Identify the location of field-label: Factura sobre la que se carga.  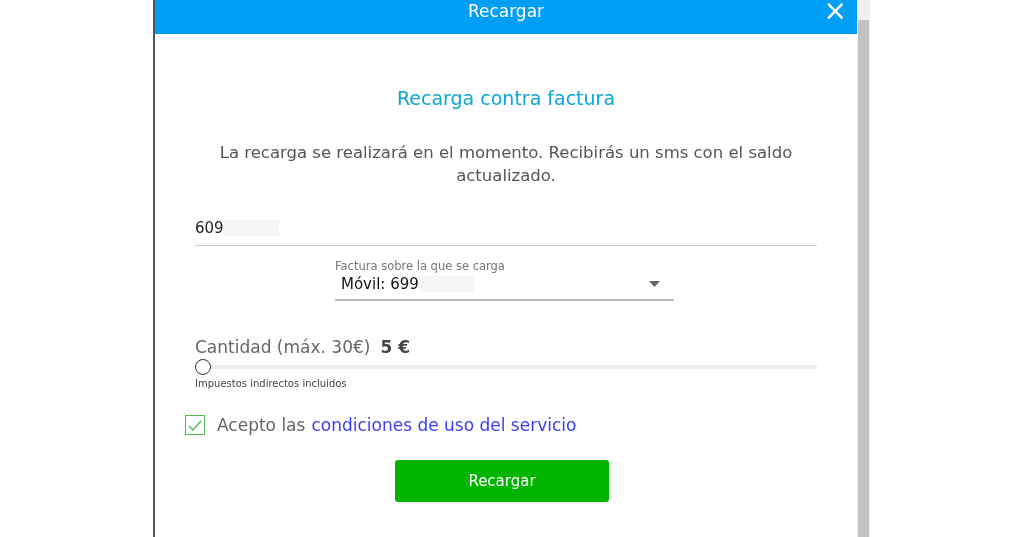
(420, 266).